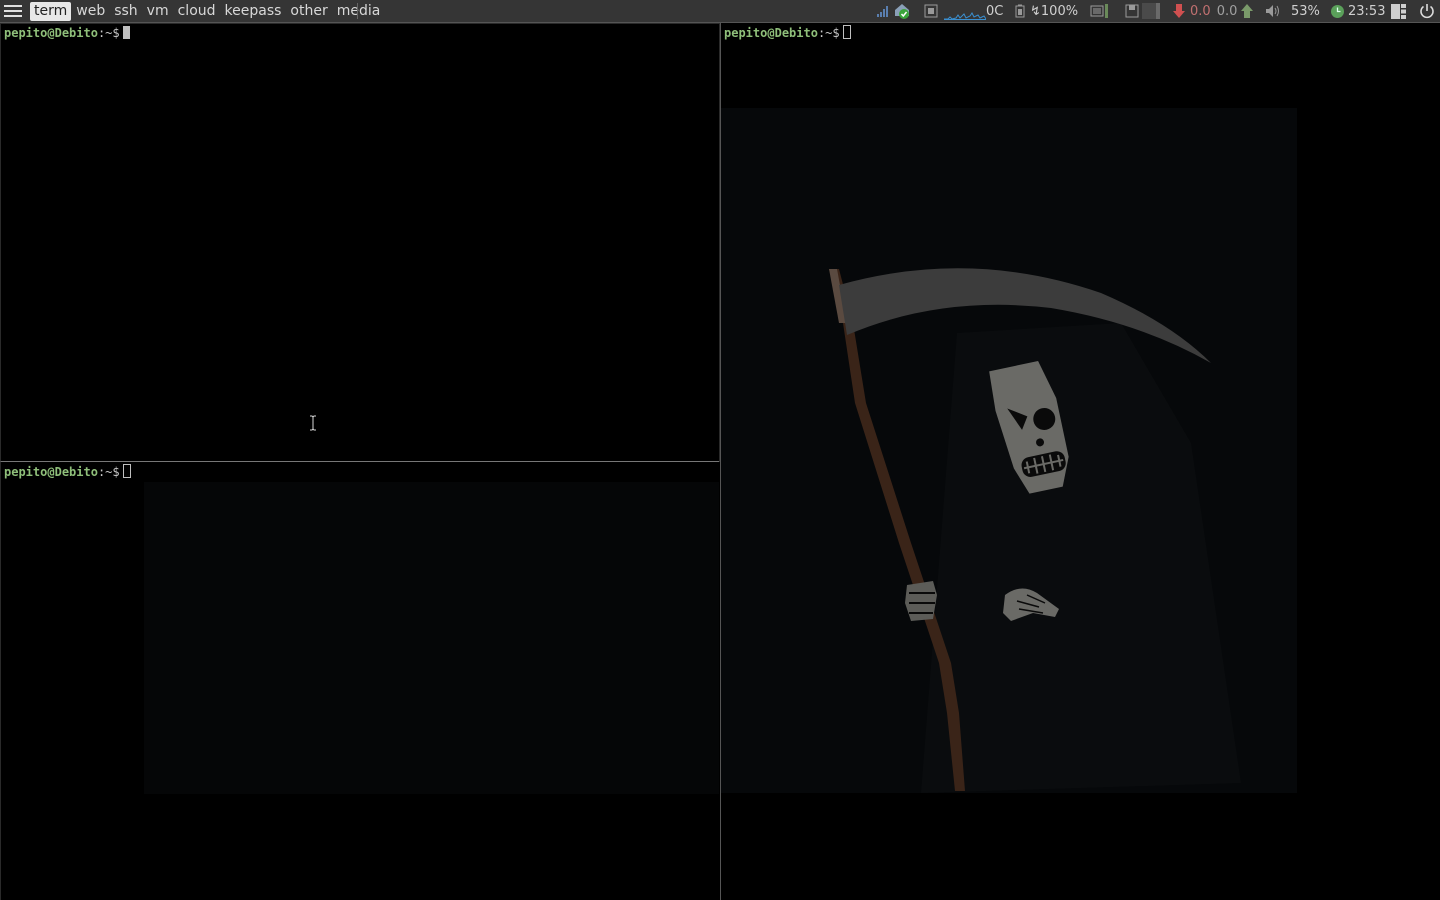 This screenshot has width=1440, height=900. I want to click on power-button, so click(1427, 11).